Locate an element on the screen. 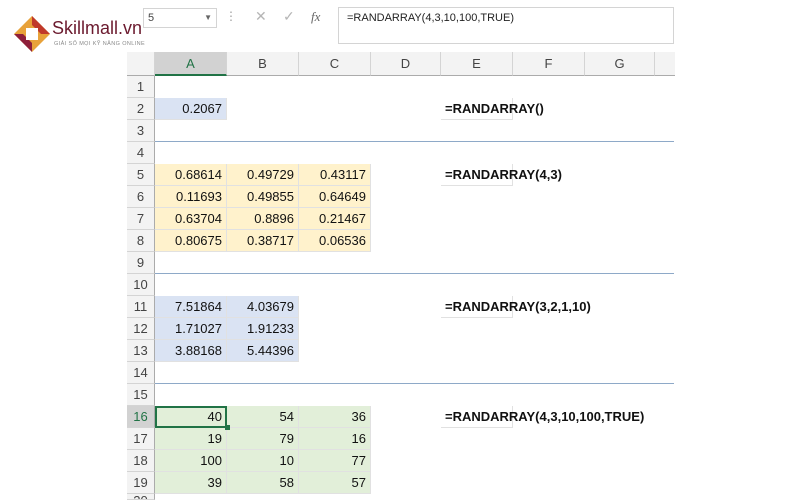 This screenshot has height=500, width=800. select-all-corner is located at coordinates (141, 64).